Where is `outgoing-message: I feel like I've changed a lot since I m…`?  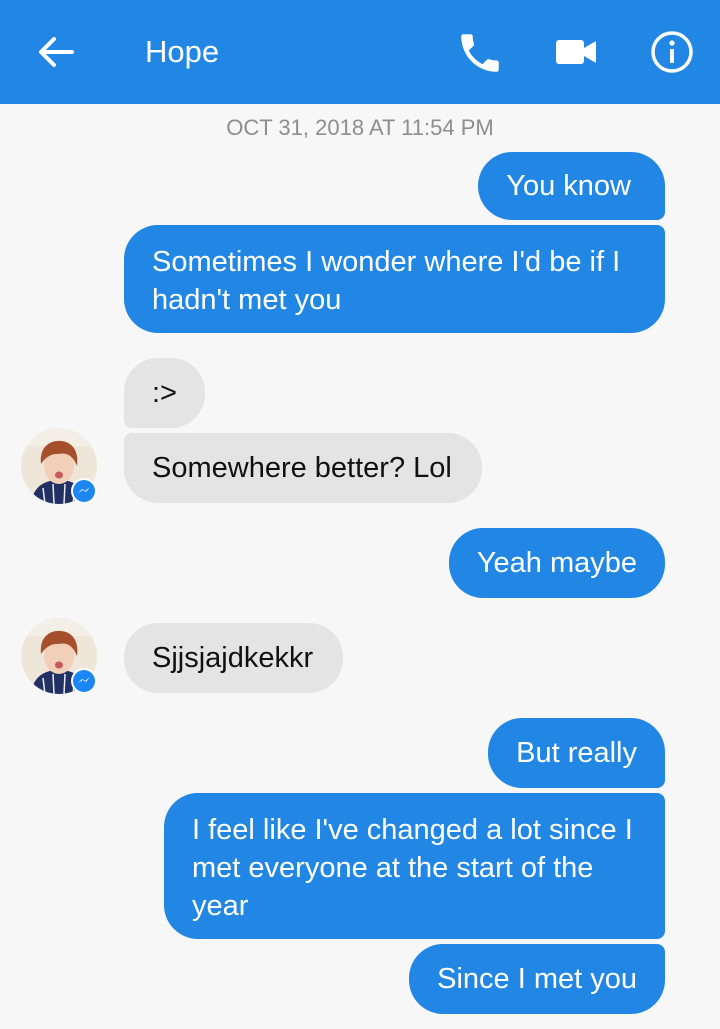
outgoing-message: I feel like I've changed a lot since I m… is located at coordinates (414, 866).